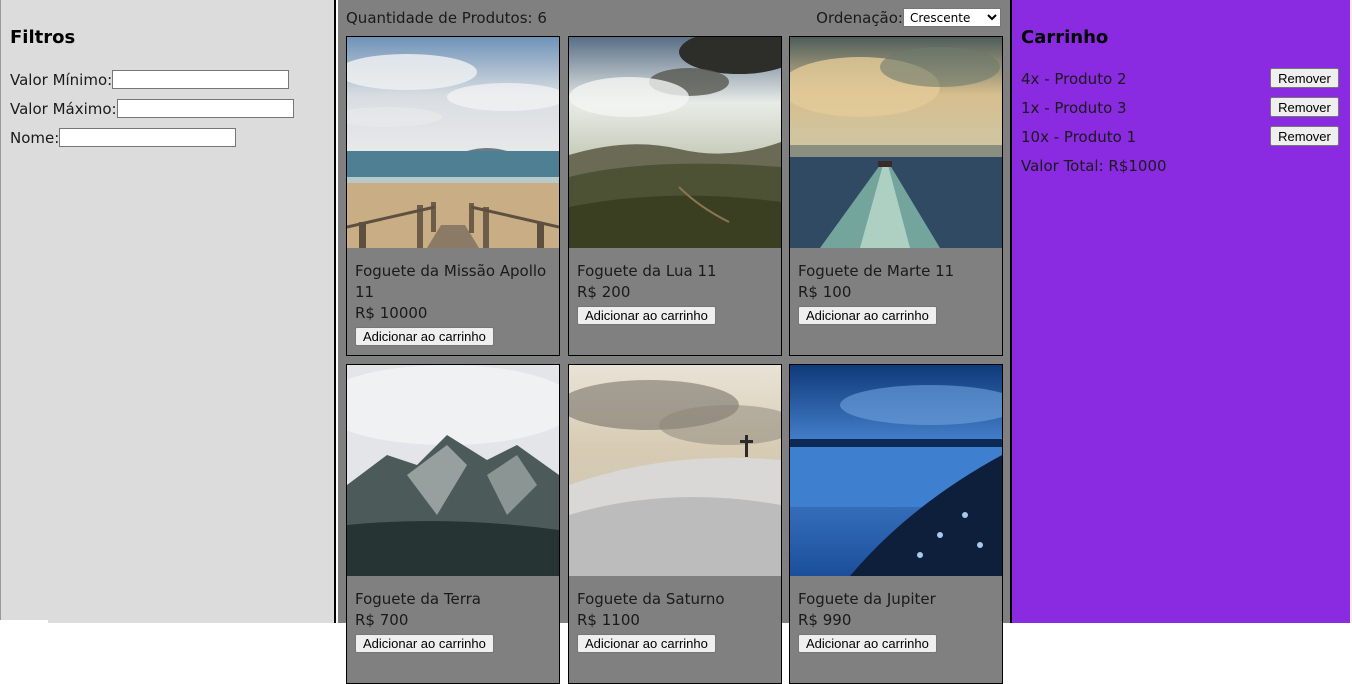 The width and height of the screenshot is (1352, 684). Describe the element at coordinates (148, 137) in the screenshot. I see `name-input` at that location.